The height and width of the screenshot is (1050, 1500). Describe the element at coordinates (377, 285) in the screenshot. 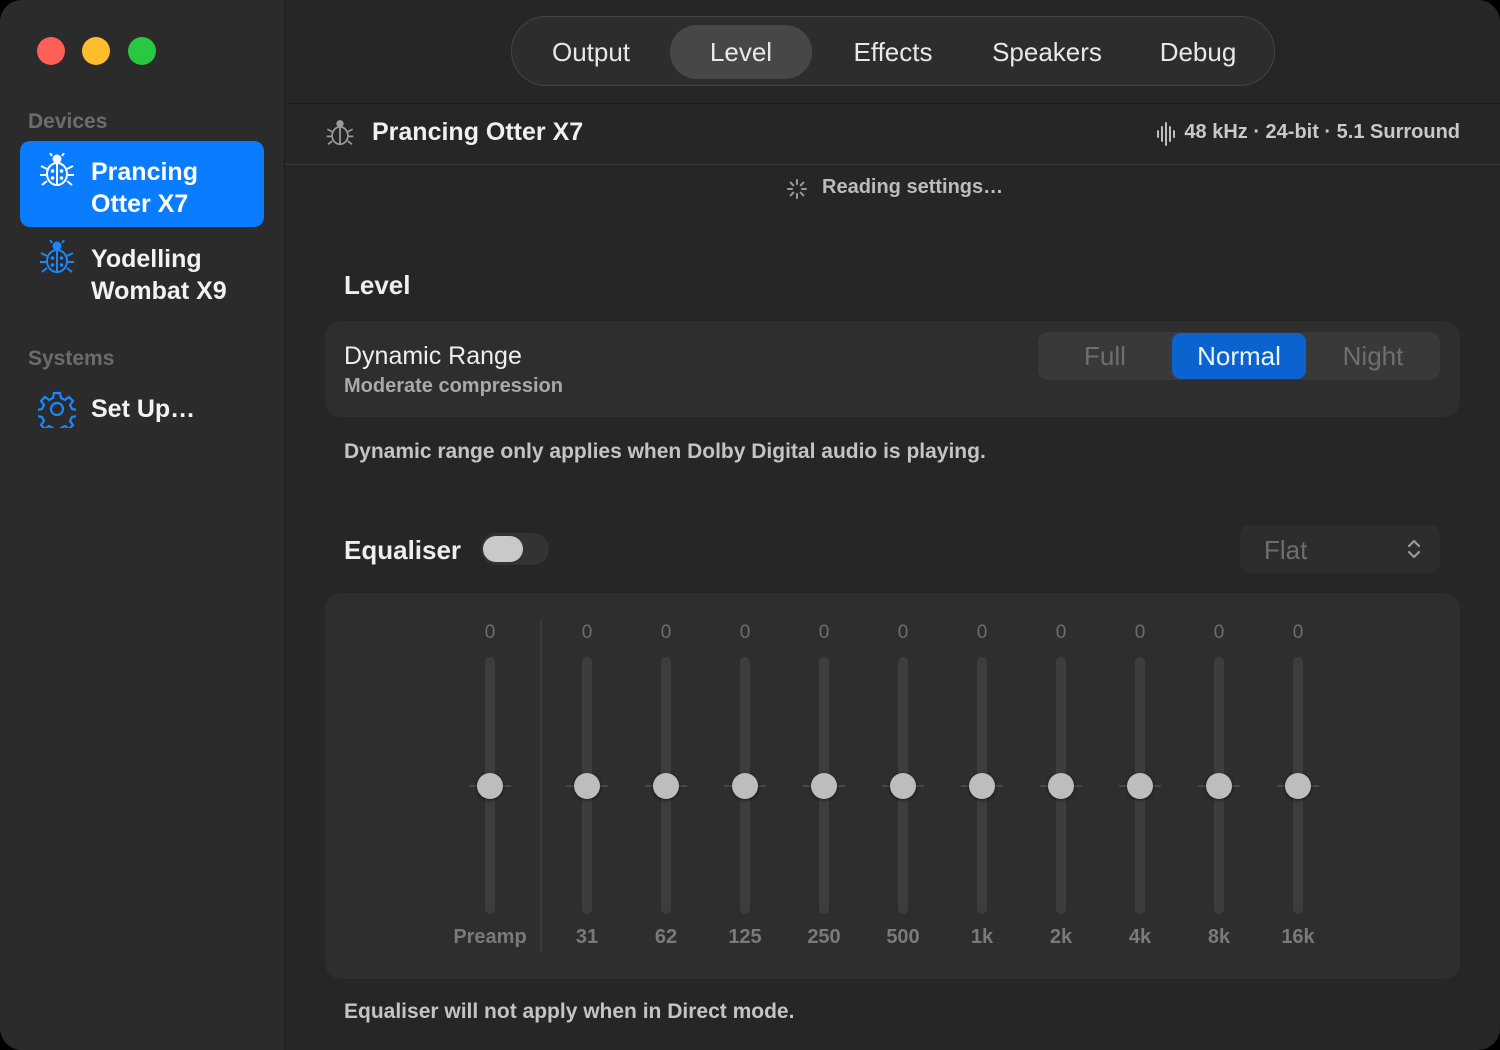

I see `level-section-title: Level` at that location.